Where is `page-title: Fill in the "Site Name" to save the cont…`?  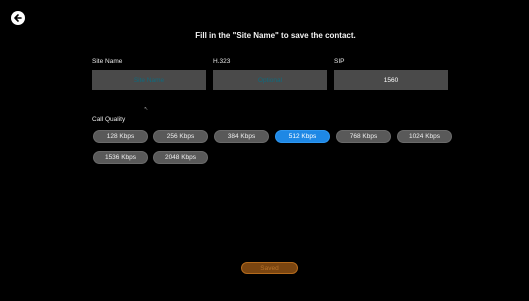
page-title: Fill in the "Site Name" to save the cont… is located at coordinates (275, 35).